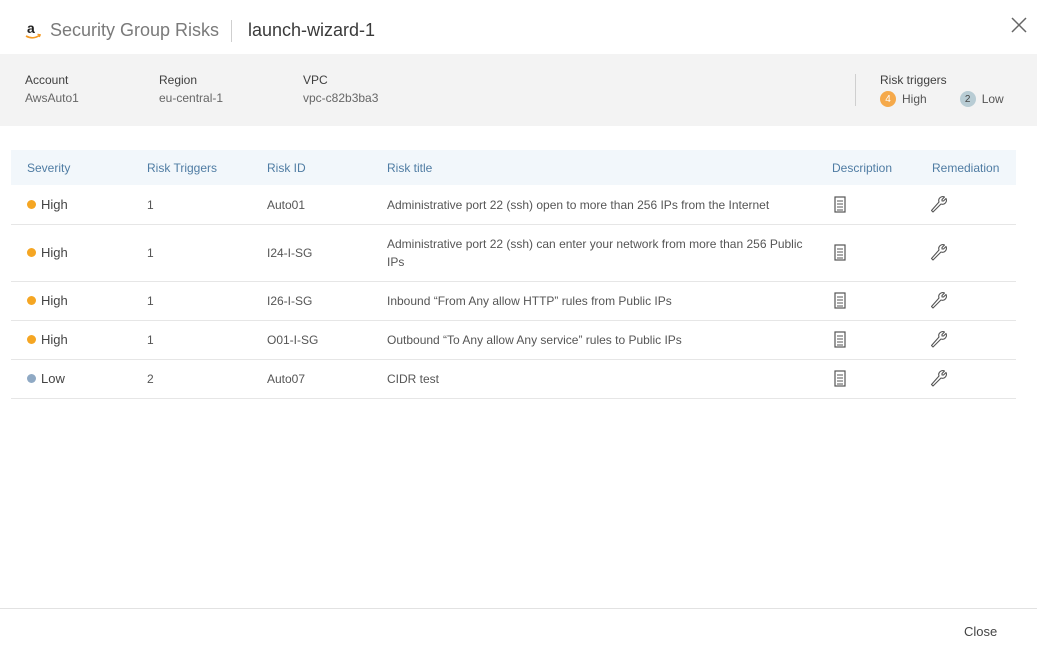 The width and height of the screenshot is (1037, 653). What do you see at coordinates (409, 168) in the screenshot?
I see `column-header-risk-title: Risk title` at bounding box center [409, 168].